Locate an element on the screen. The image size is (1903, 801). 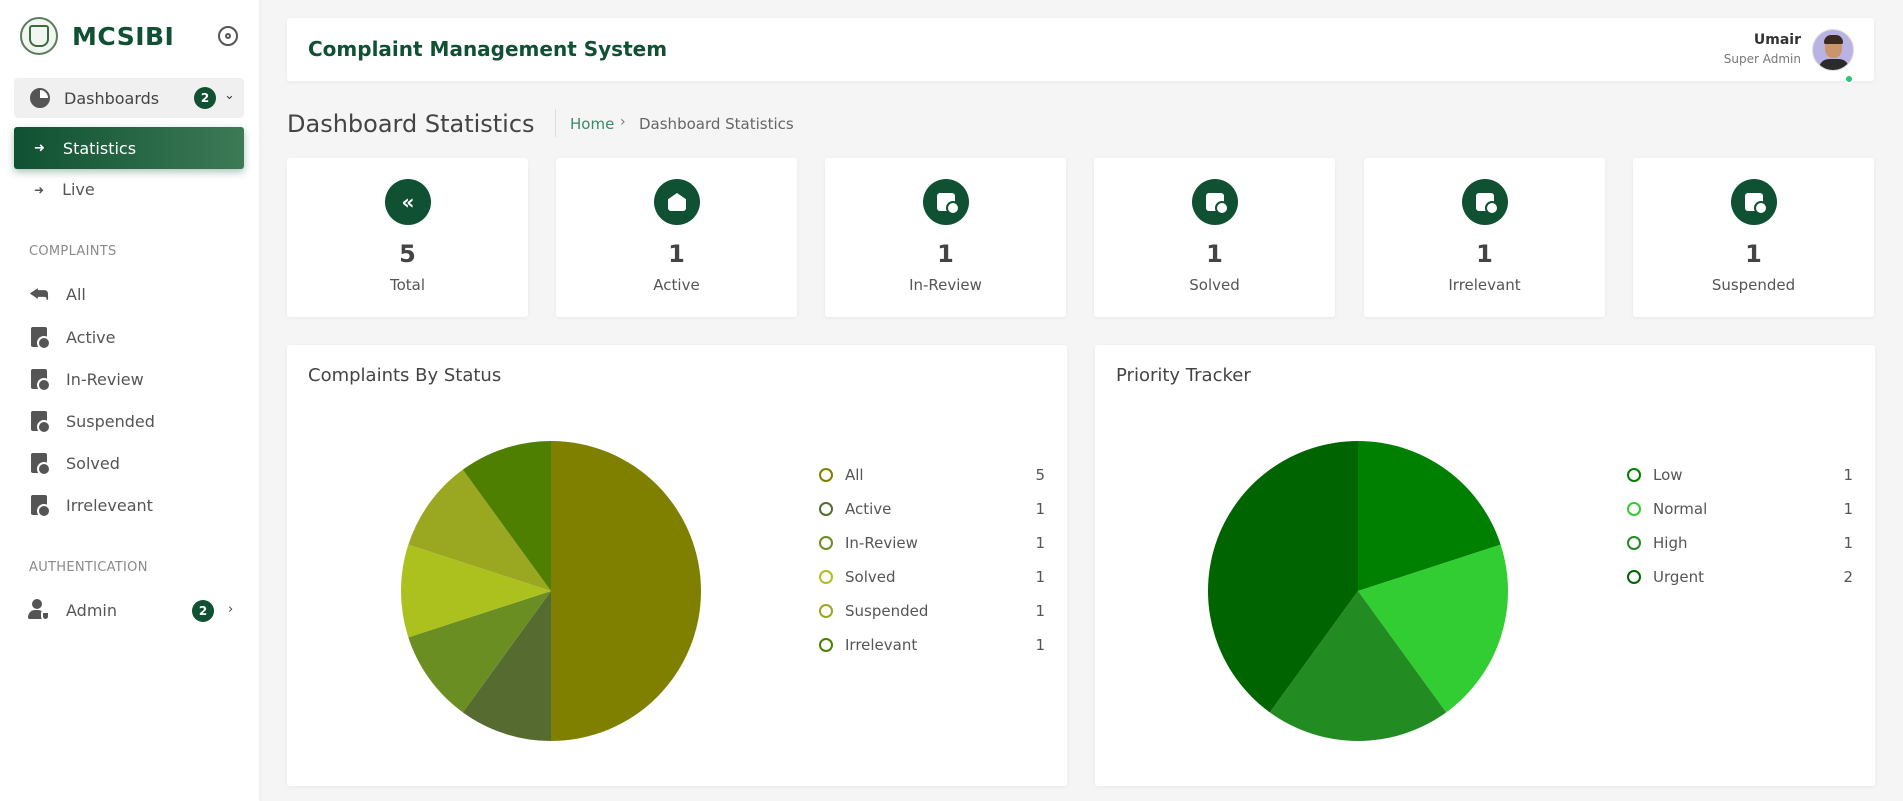
sidebar-item-label: Statistics is located at coordinates (99, 148).